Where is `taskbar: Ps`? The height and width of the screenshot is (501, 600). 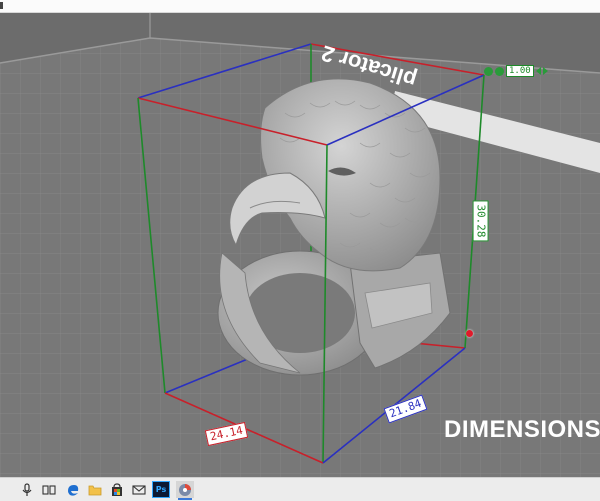
taskbar: Ps is located at coordinates (300, 489).